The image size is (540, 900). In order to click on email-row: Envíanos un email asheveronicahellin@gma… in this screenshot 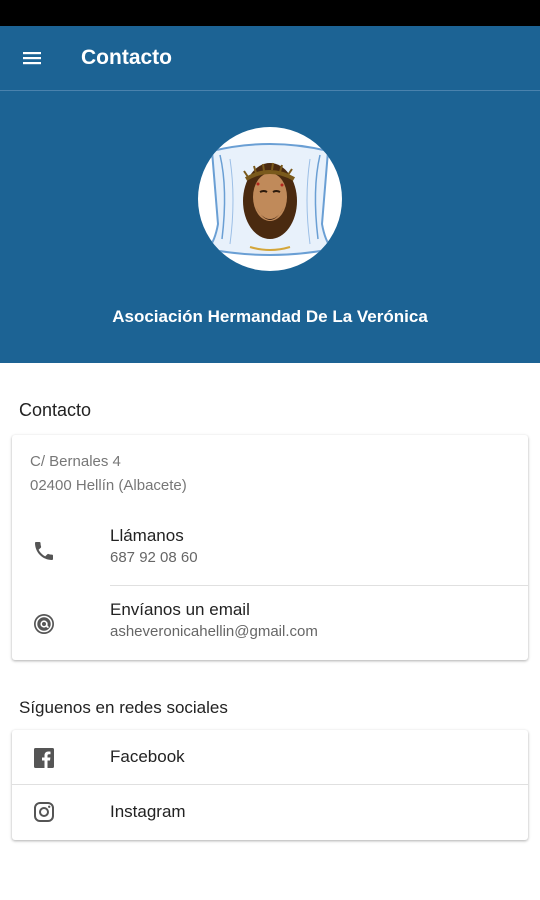, I will do `click(270, 623)`.